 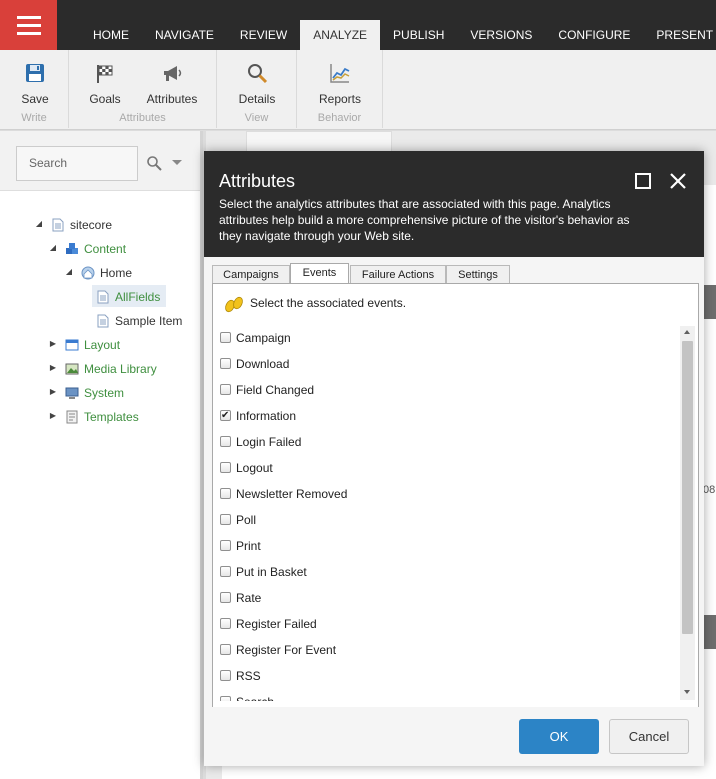 What do you see at coordinates (74, 224) in the screenshot?
I see `tree-item-sitecore: ◢ sitecore` at bounding box center [74, 224].